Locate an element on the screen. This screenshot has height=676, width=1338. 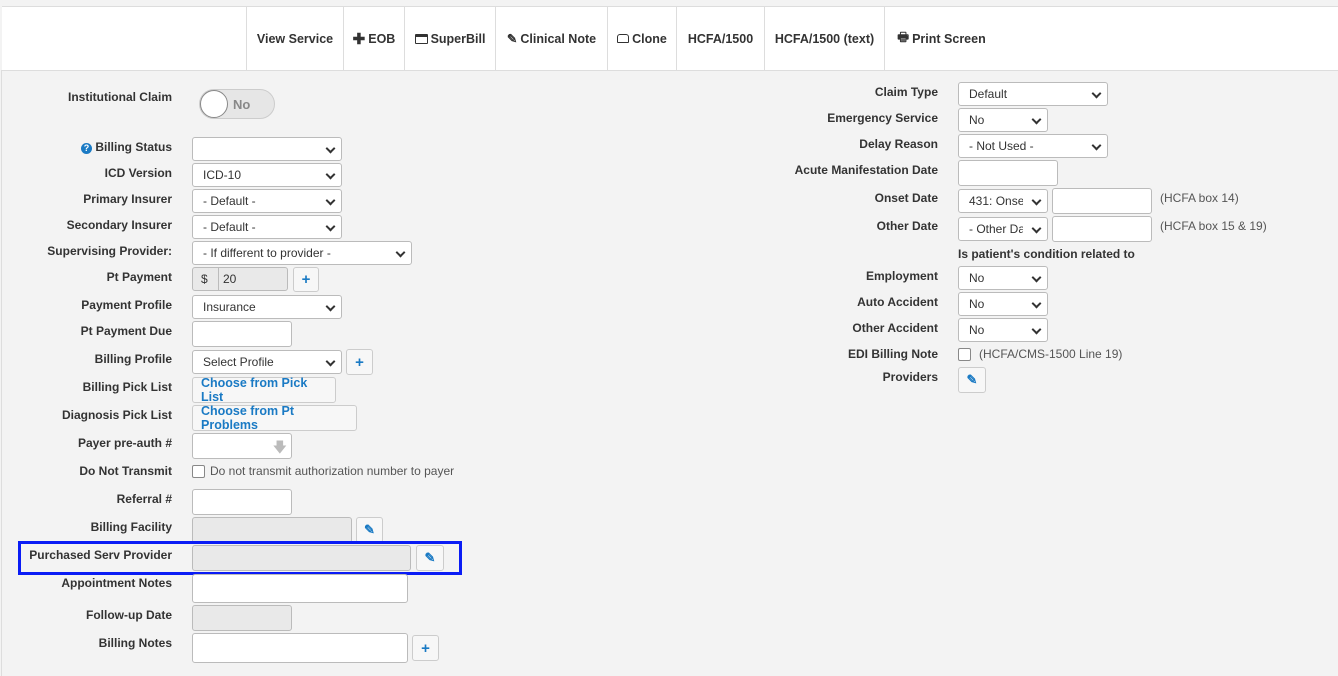
label: HCFA/1500 is located at coordinates (720, 38).